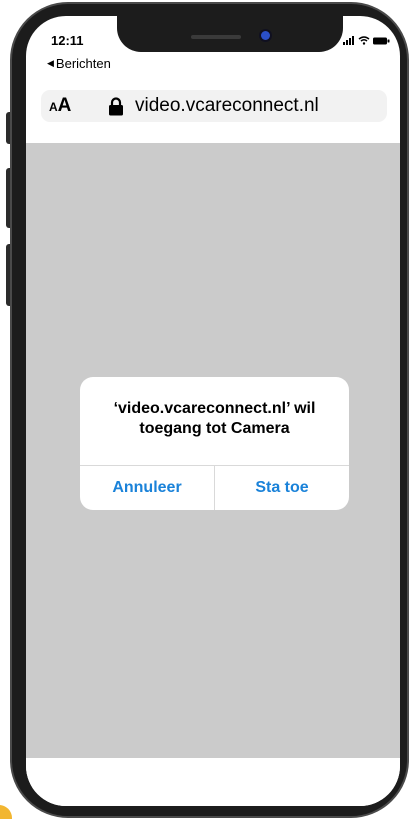  I want to click on address-bar: AA video.vcareconnect.nl, so click(214, 106).